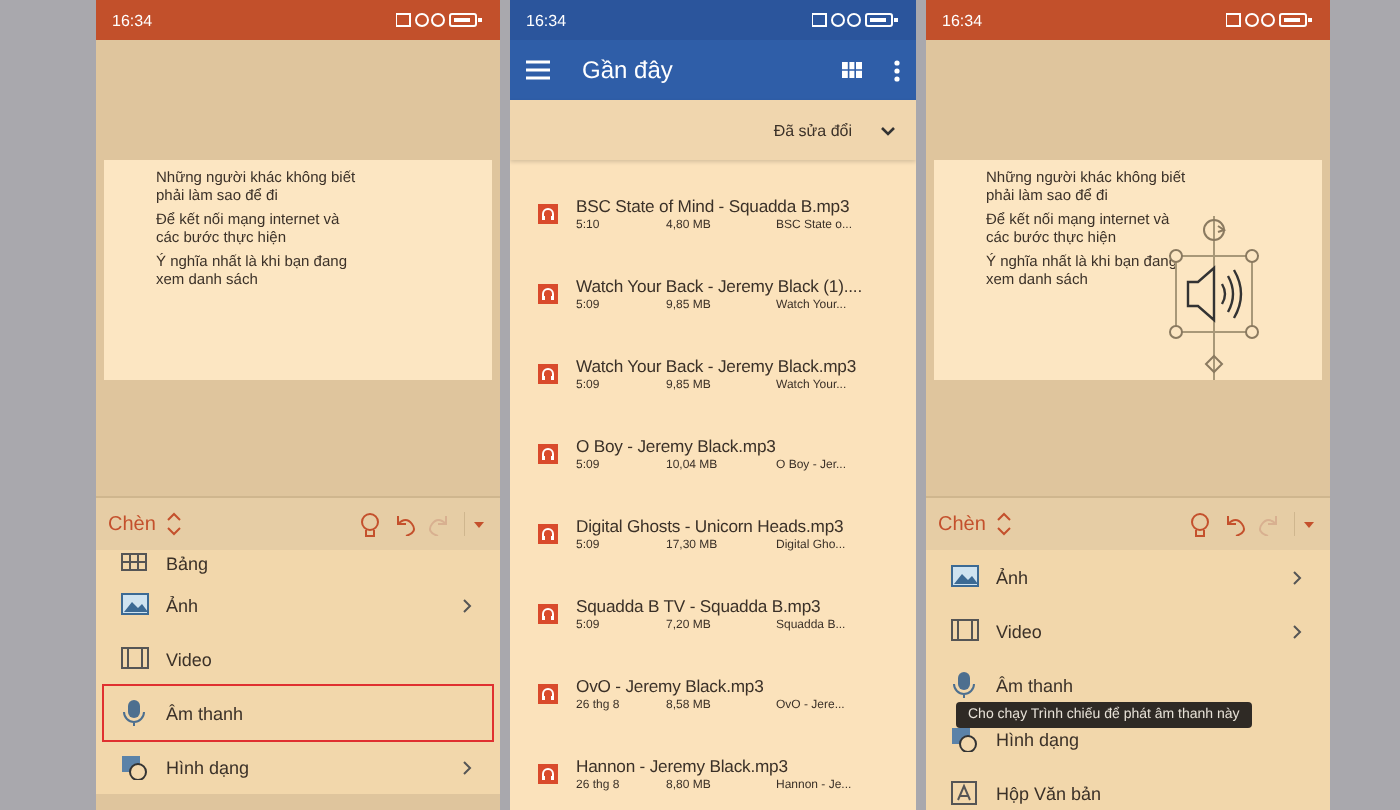  I want to click on more-options-icon, so click(897, 70).